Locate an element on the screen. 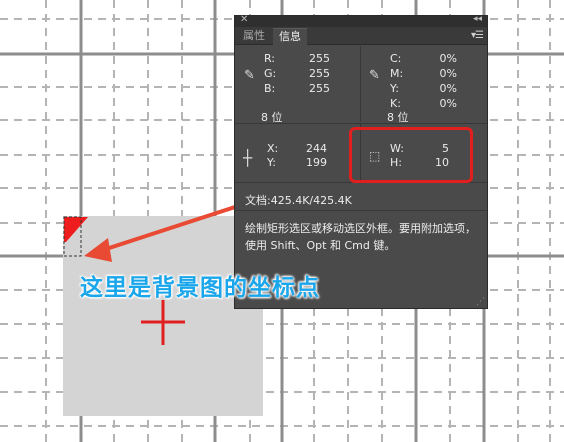  b-label: B: is located at coordinates (270, 88).